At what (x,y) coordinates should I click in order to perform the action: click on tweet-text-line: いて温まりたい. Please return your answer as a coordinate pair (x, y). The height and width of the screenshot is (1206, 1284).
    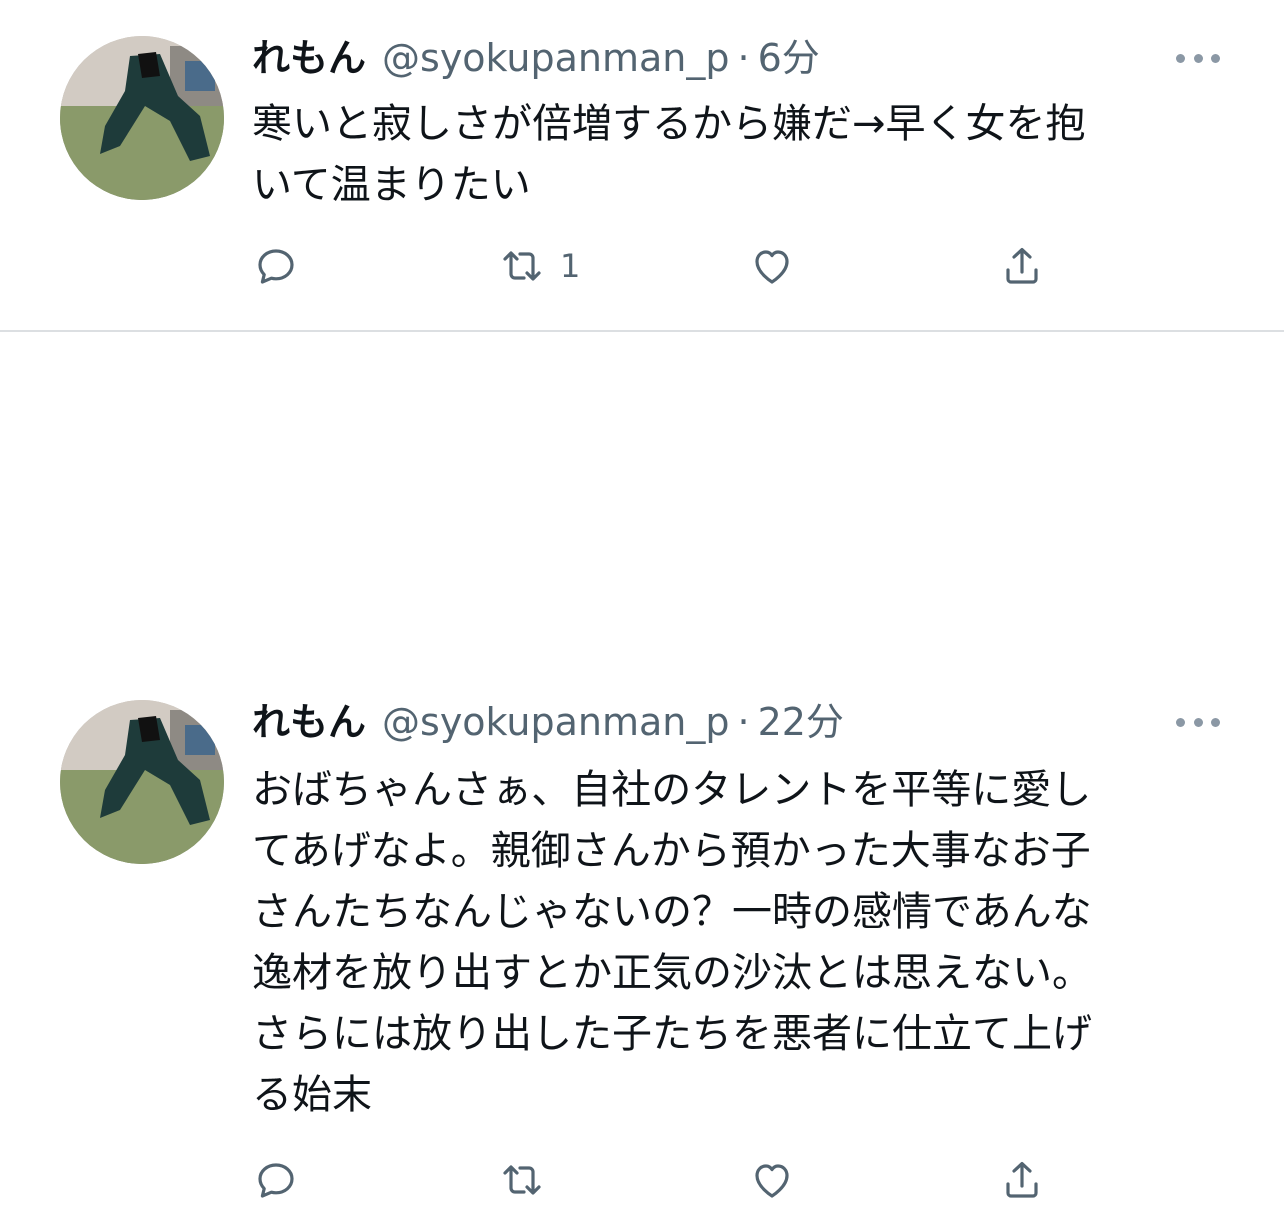
    Looking at the image, I should click on (391, 185).